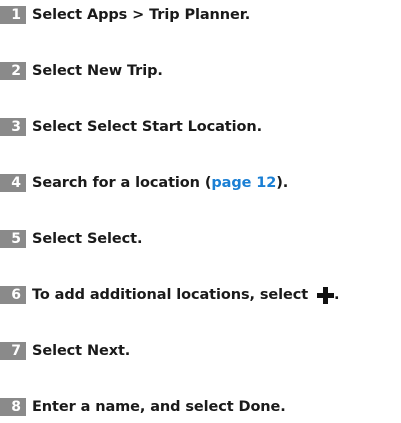  I want to click on step-4: 4 Search for a location (page 12)., so click(144, 183).